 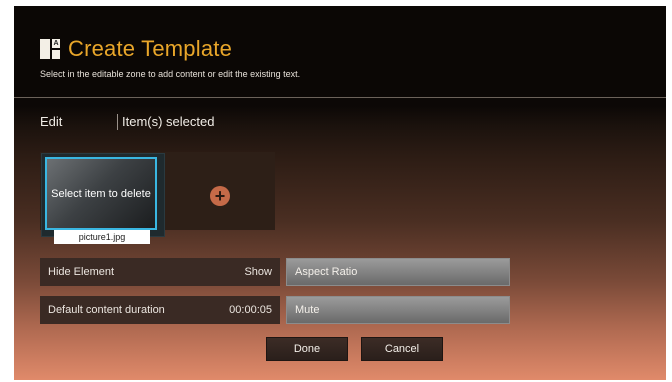 I want to click on toolbar-separator, so click(x=117, y=122).